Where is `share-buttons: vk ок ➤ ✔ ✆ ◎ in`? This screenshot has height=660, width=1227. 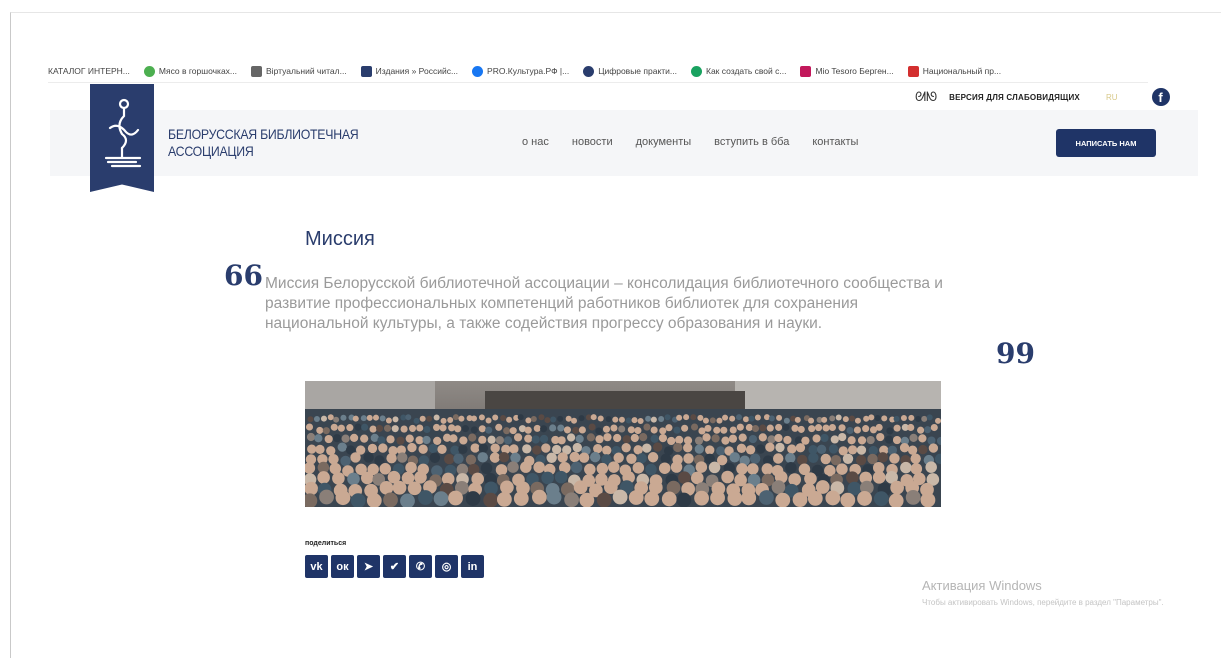
share-buttons: vk ок ➤ ✔ ✆ ◎ in is located at coordinates (394, 566).